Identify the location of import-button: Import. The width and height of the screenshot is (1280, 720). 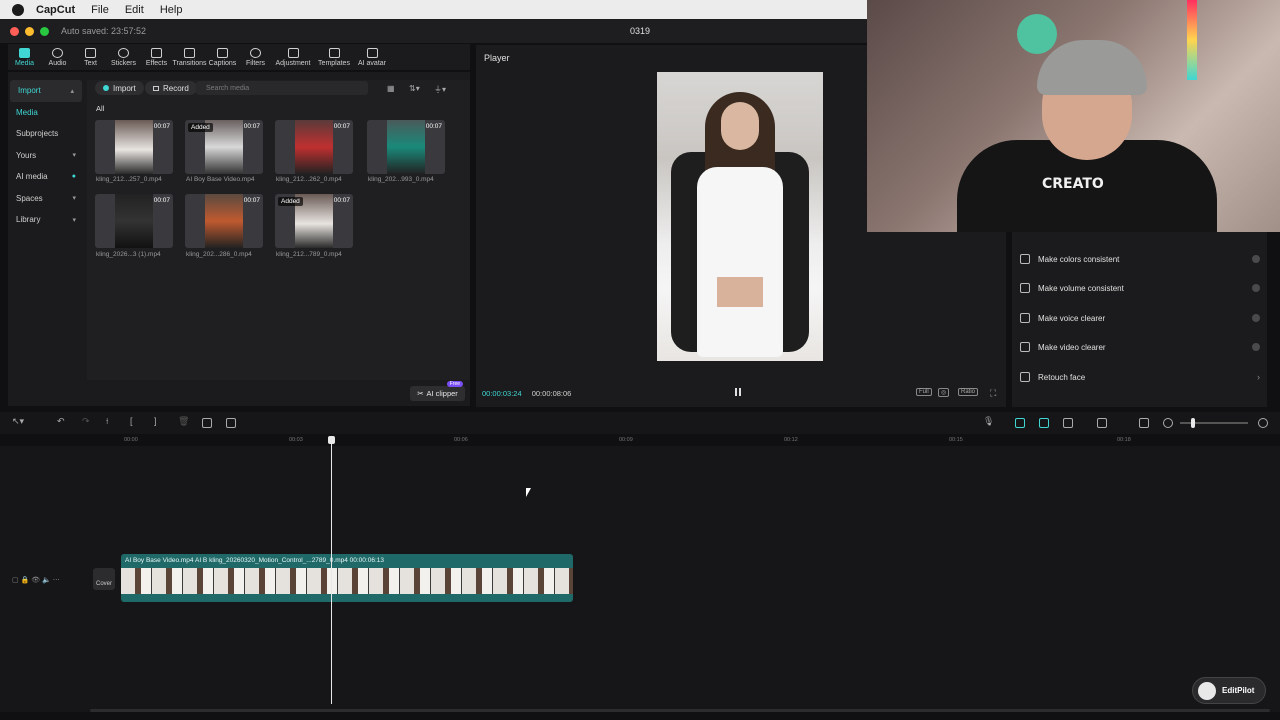
(119, 88).